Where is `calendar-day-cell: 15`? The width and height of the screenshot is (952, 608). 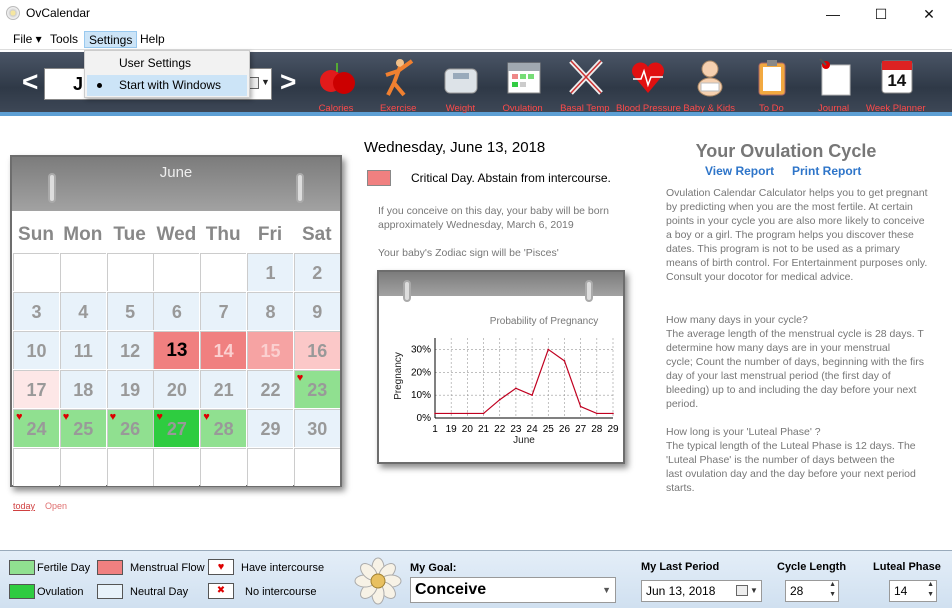
calendar-day-cell: 15 is located at coordinates (270, 350).